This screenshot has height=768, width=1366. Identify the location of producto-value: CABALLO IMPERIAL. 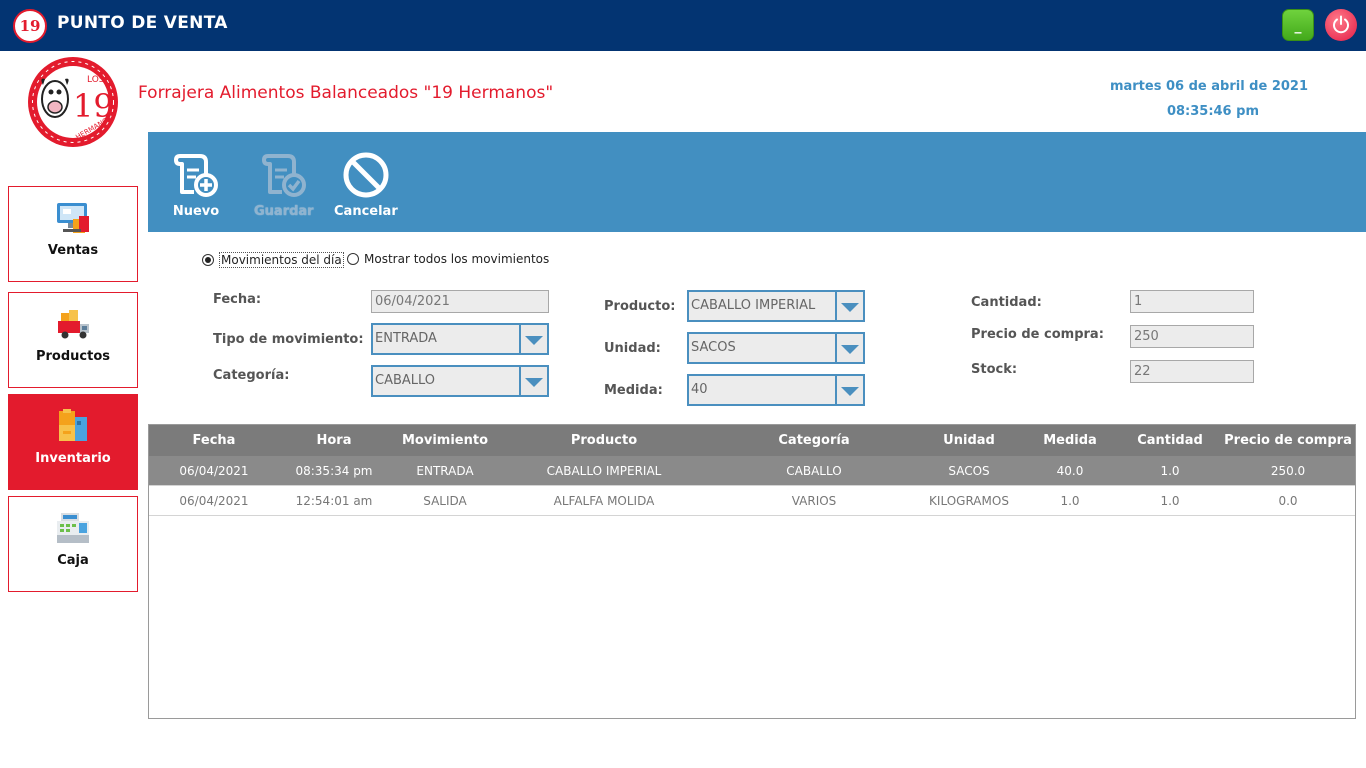
(753, 305).